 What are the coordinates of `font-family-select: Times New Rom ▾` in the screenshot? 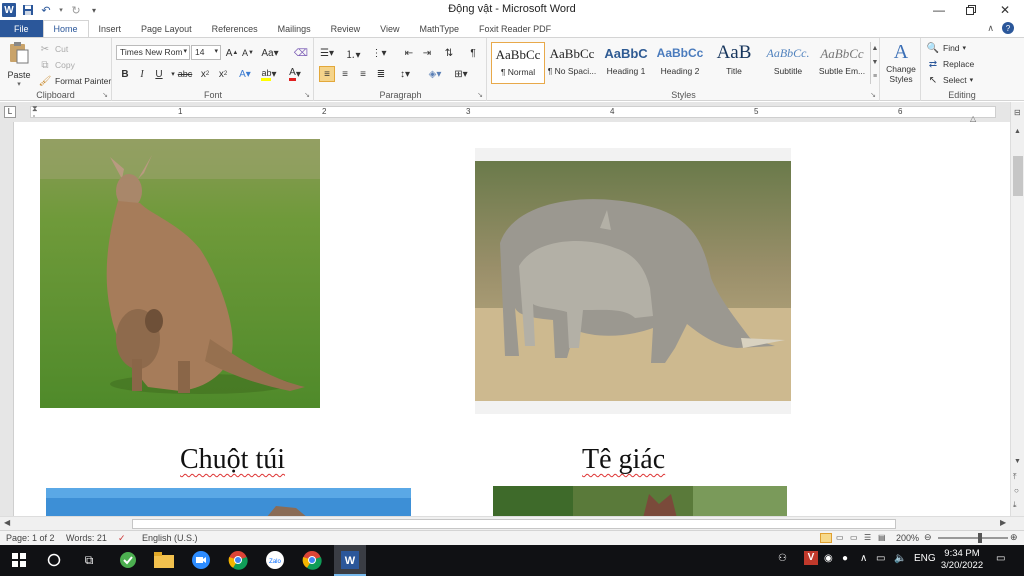 It's located at (153, 52).